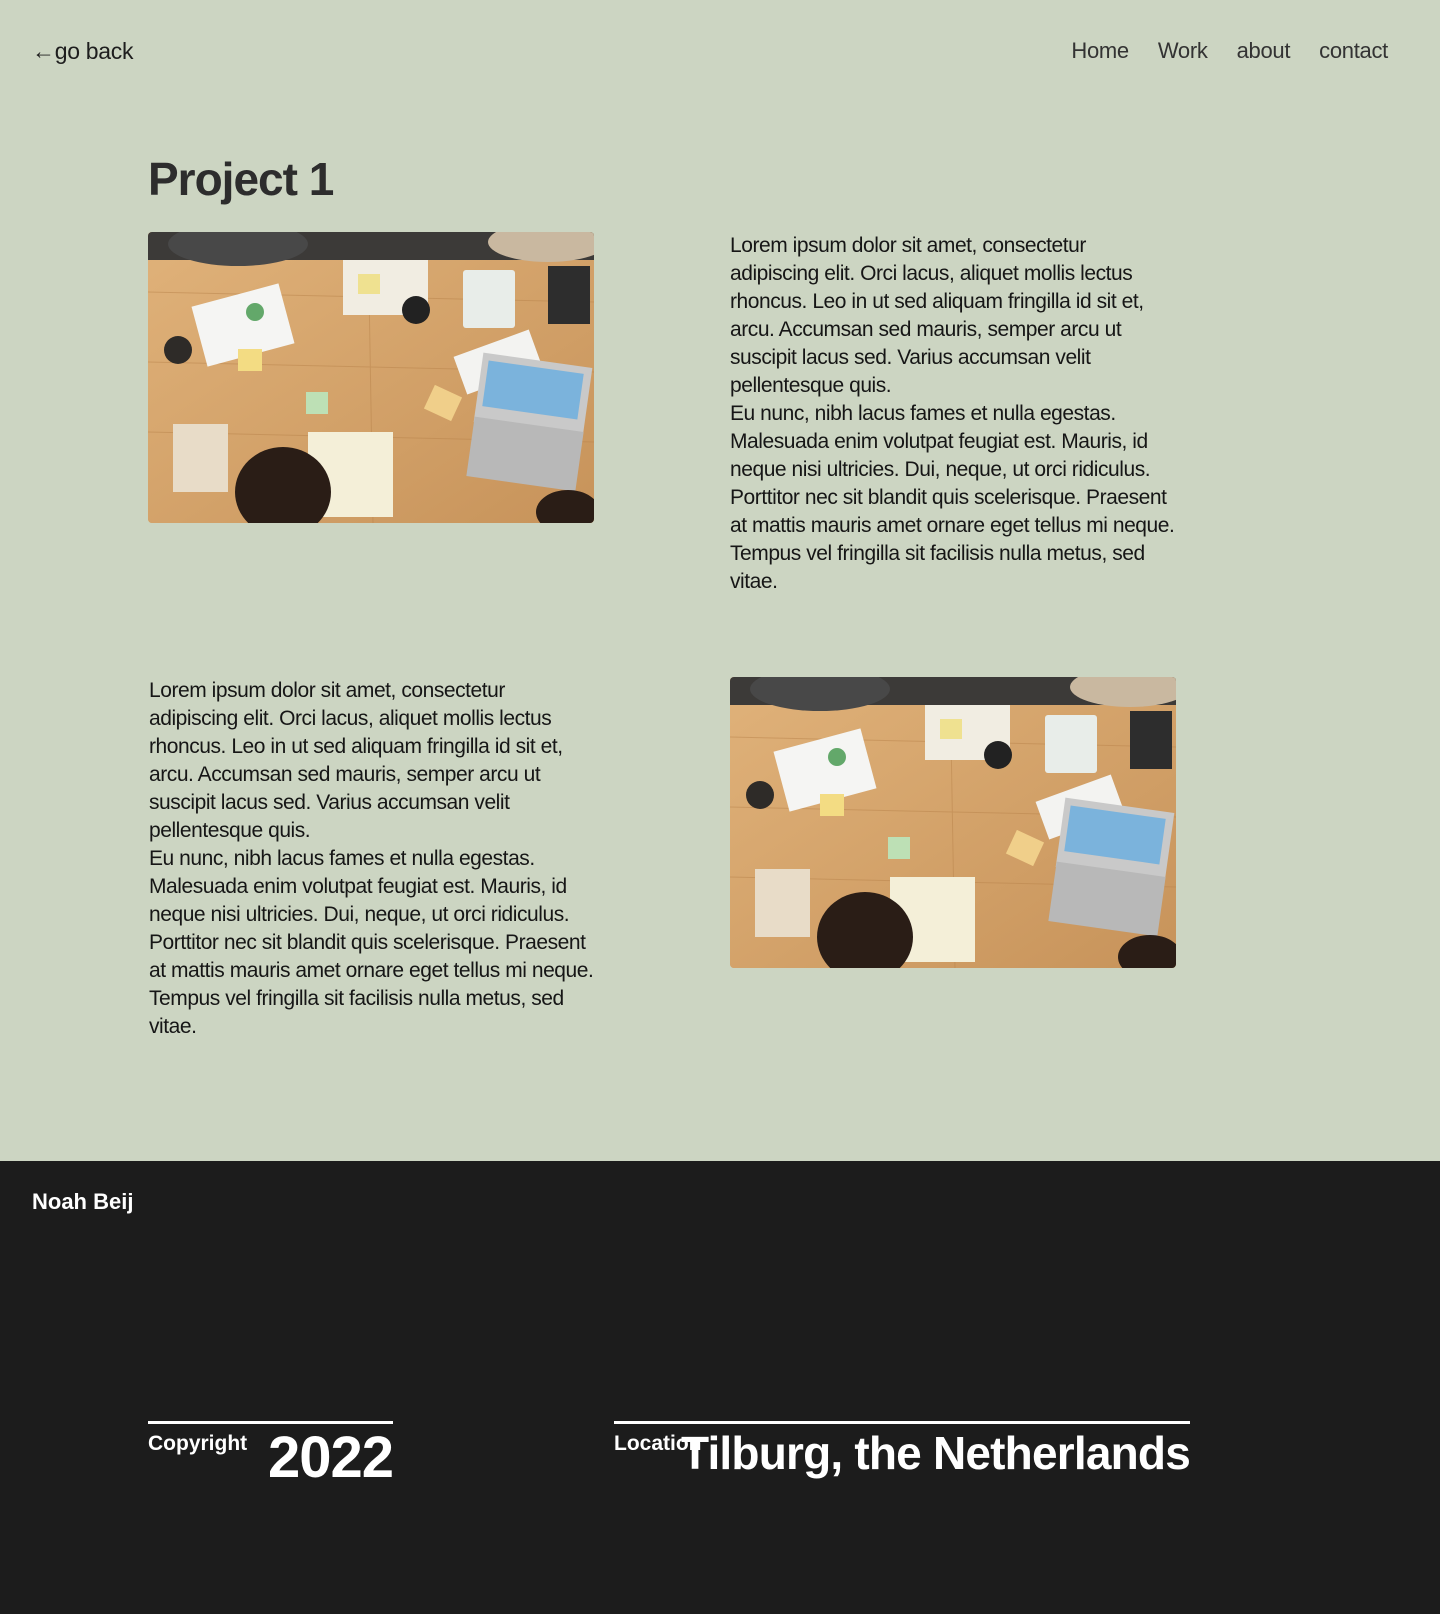 Image resolution: width=1440 pixels, height=1614 pixels. I want to click on copyright-label: Copyright, so click(198, 1443).